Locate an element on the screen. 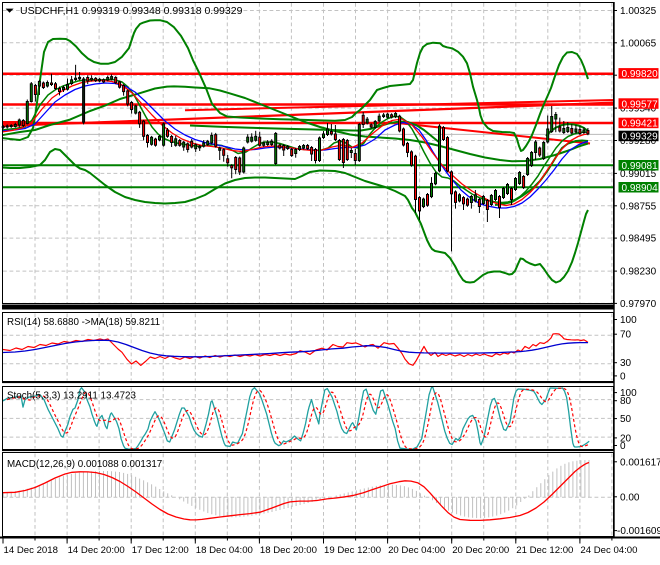  svg-text: 100 is located at coordinates (628, 320).